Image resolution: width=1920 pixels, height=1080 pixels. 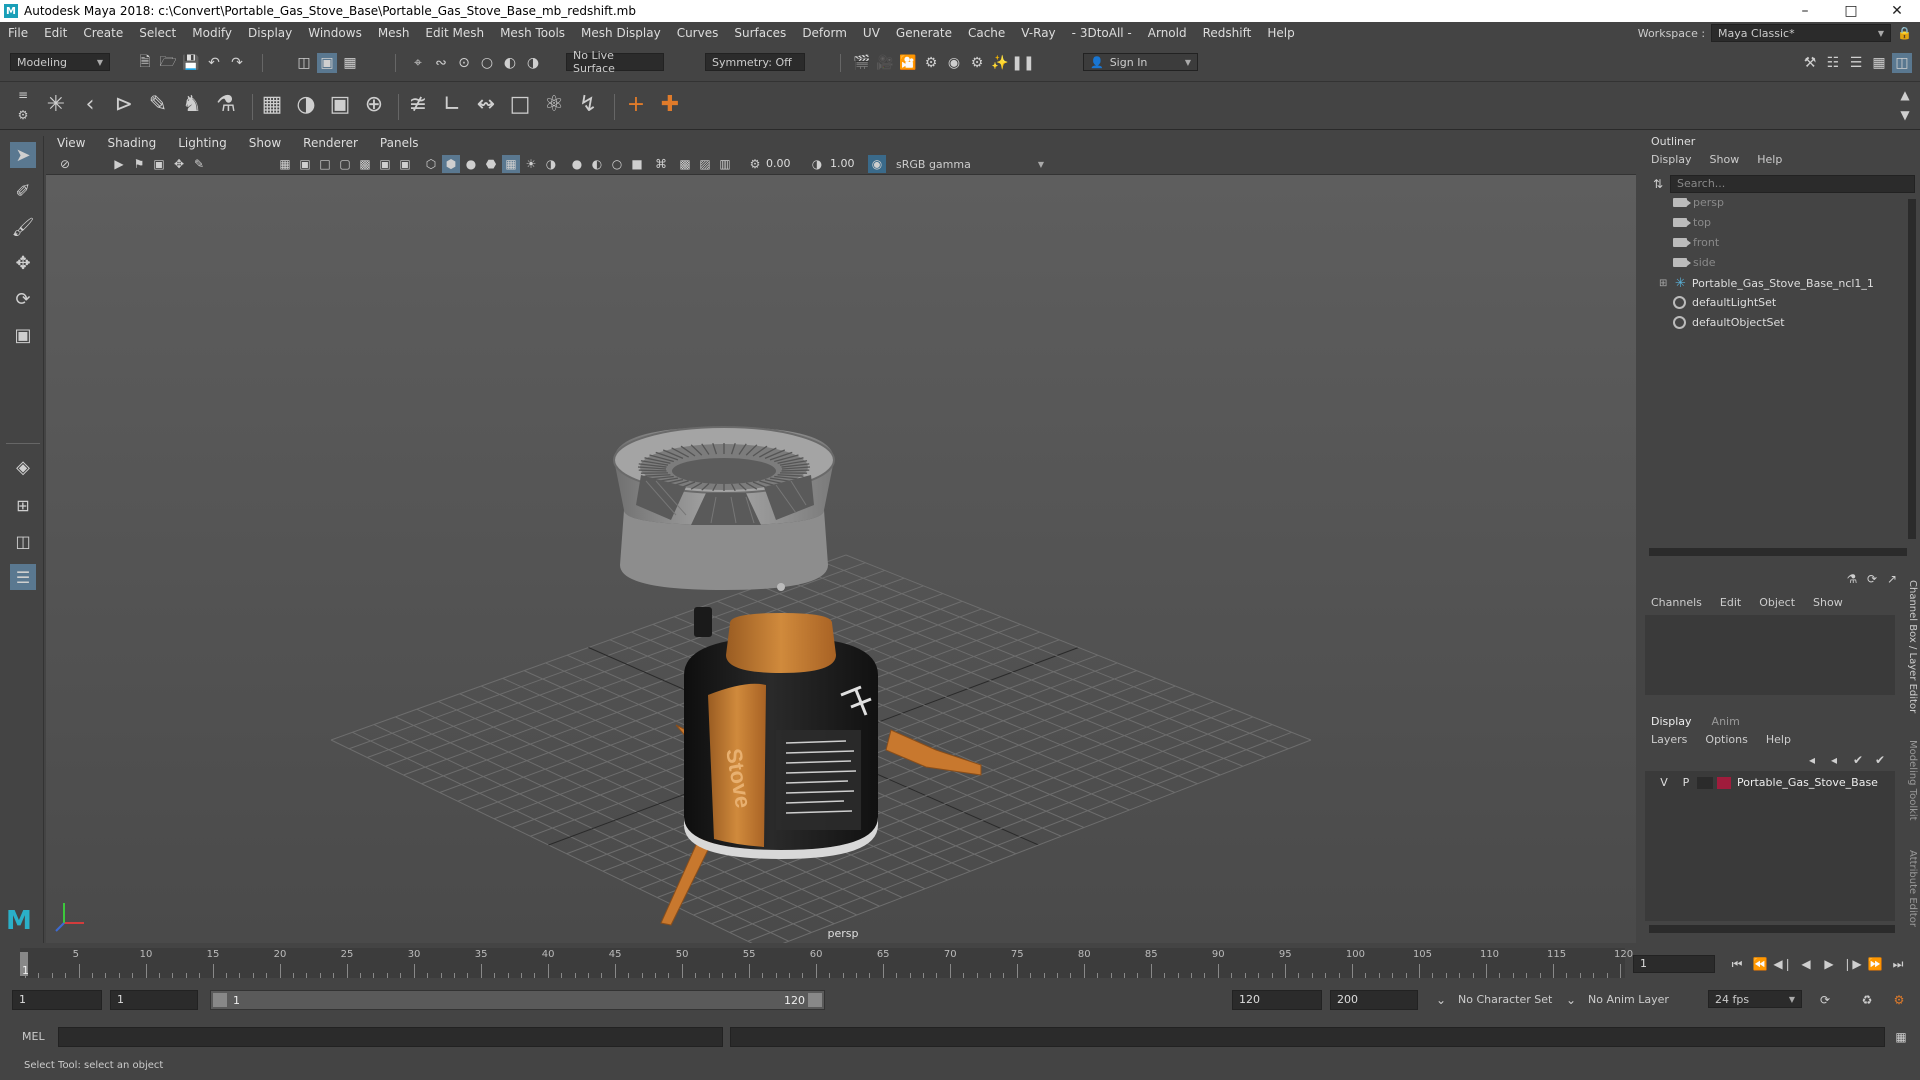 I want to click on menu-help: Help, so click(x=1280, y=33).